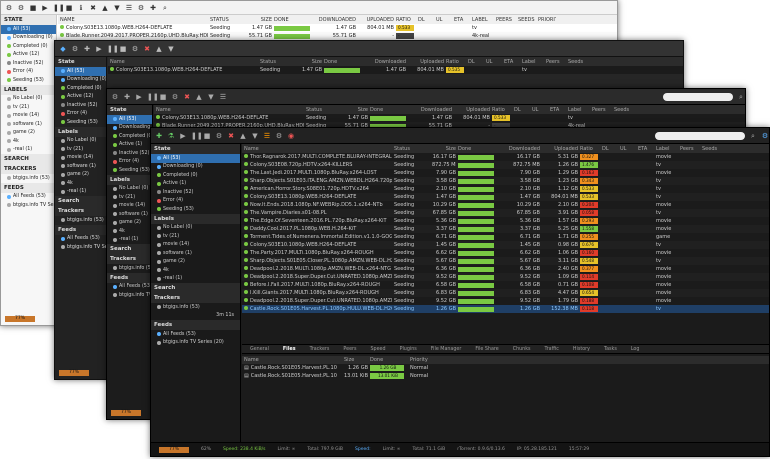  I want to click on column-header: DONE, so click(292, 20).